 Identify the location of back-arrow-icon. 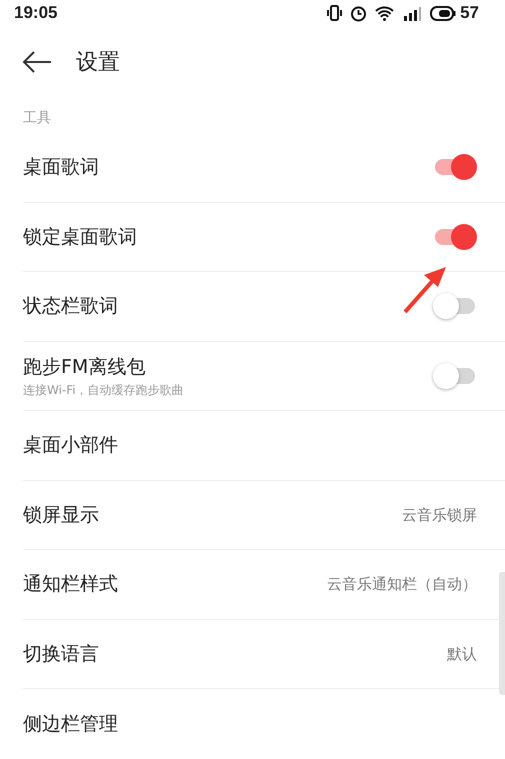
(37, 62).